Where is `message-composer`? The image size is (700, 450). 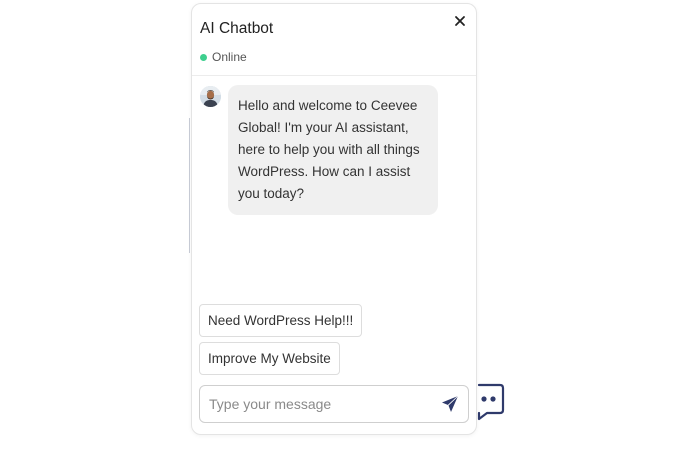 message-composer is located at coordinates (334, 404).